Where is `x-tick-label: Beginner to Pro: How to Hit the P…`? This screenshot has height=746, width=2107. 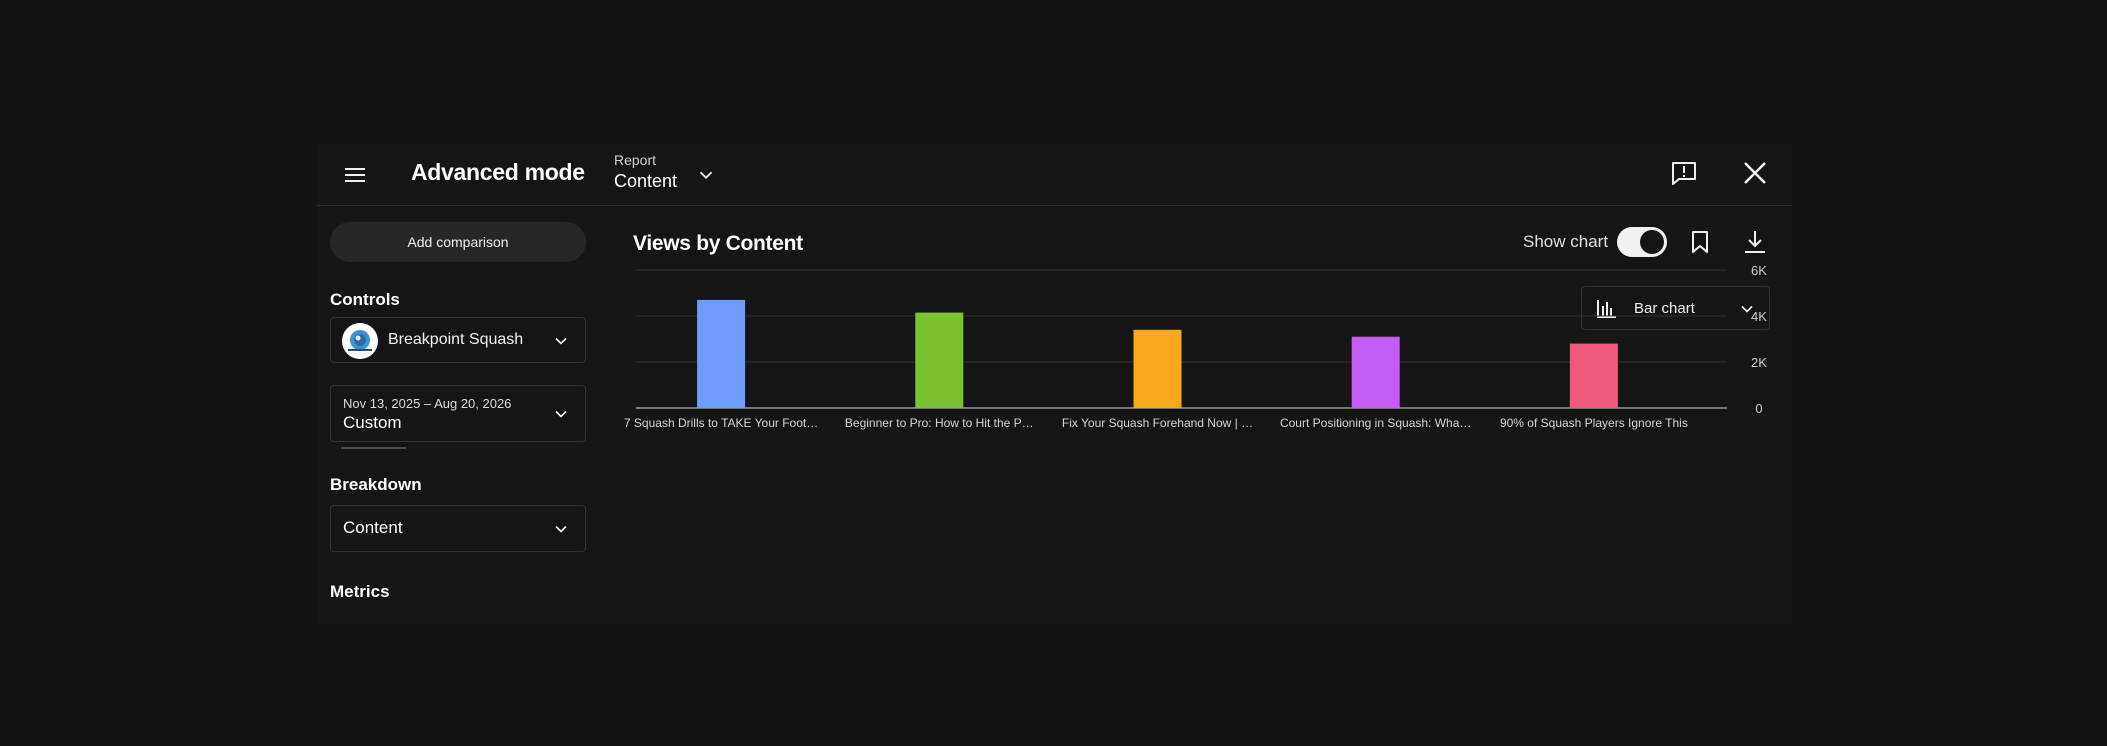
x-tick-label: Beginner to Pro: How to Hit the P… is located at coordinates (939, 423).